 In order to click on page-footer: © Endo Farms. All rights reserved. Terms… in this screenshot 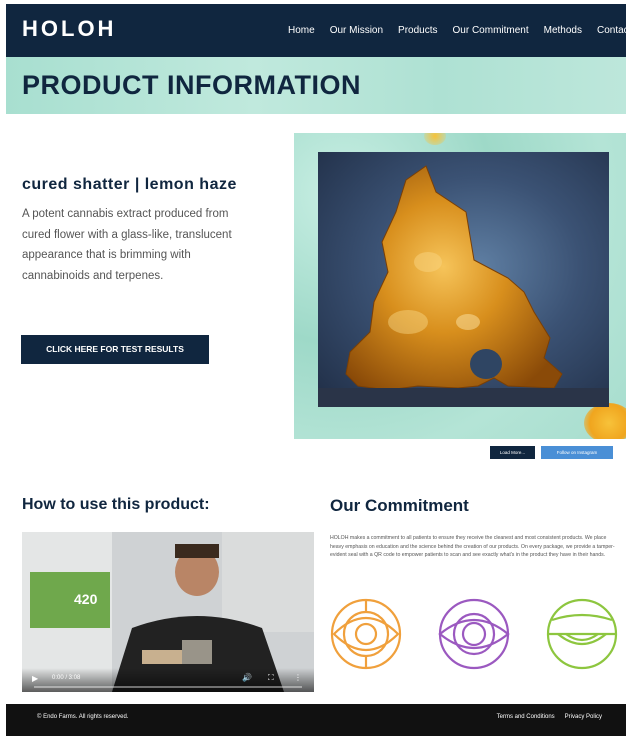, I will do `click(316, 720)`.